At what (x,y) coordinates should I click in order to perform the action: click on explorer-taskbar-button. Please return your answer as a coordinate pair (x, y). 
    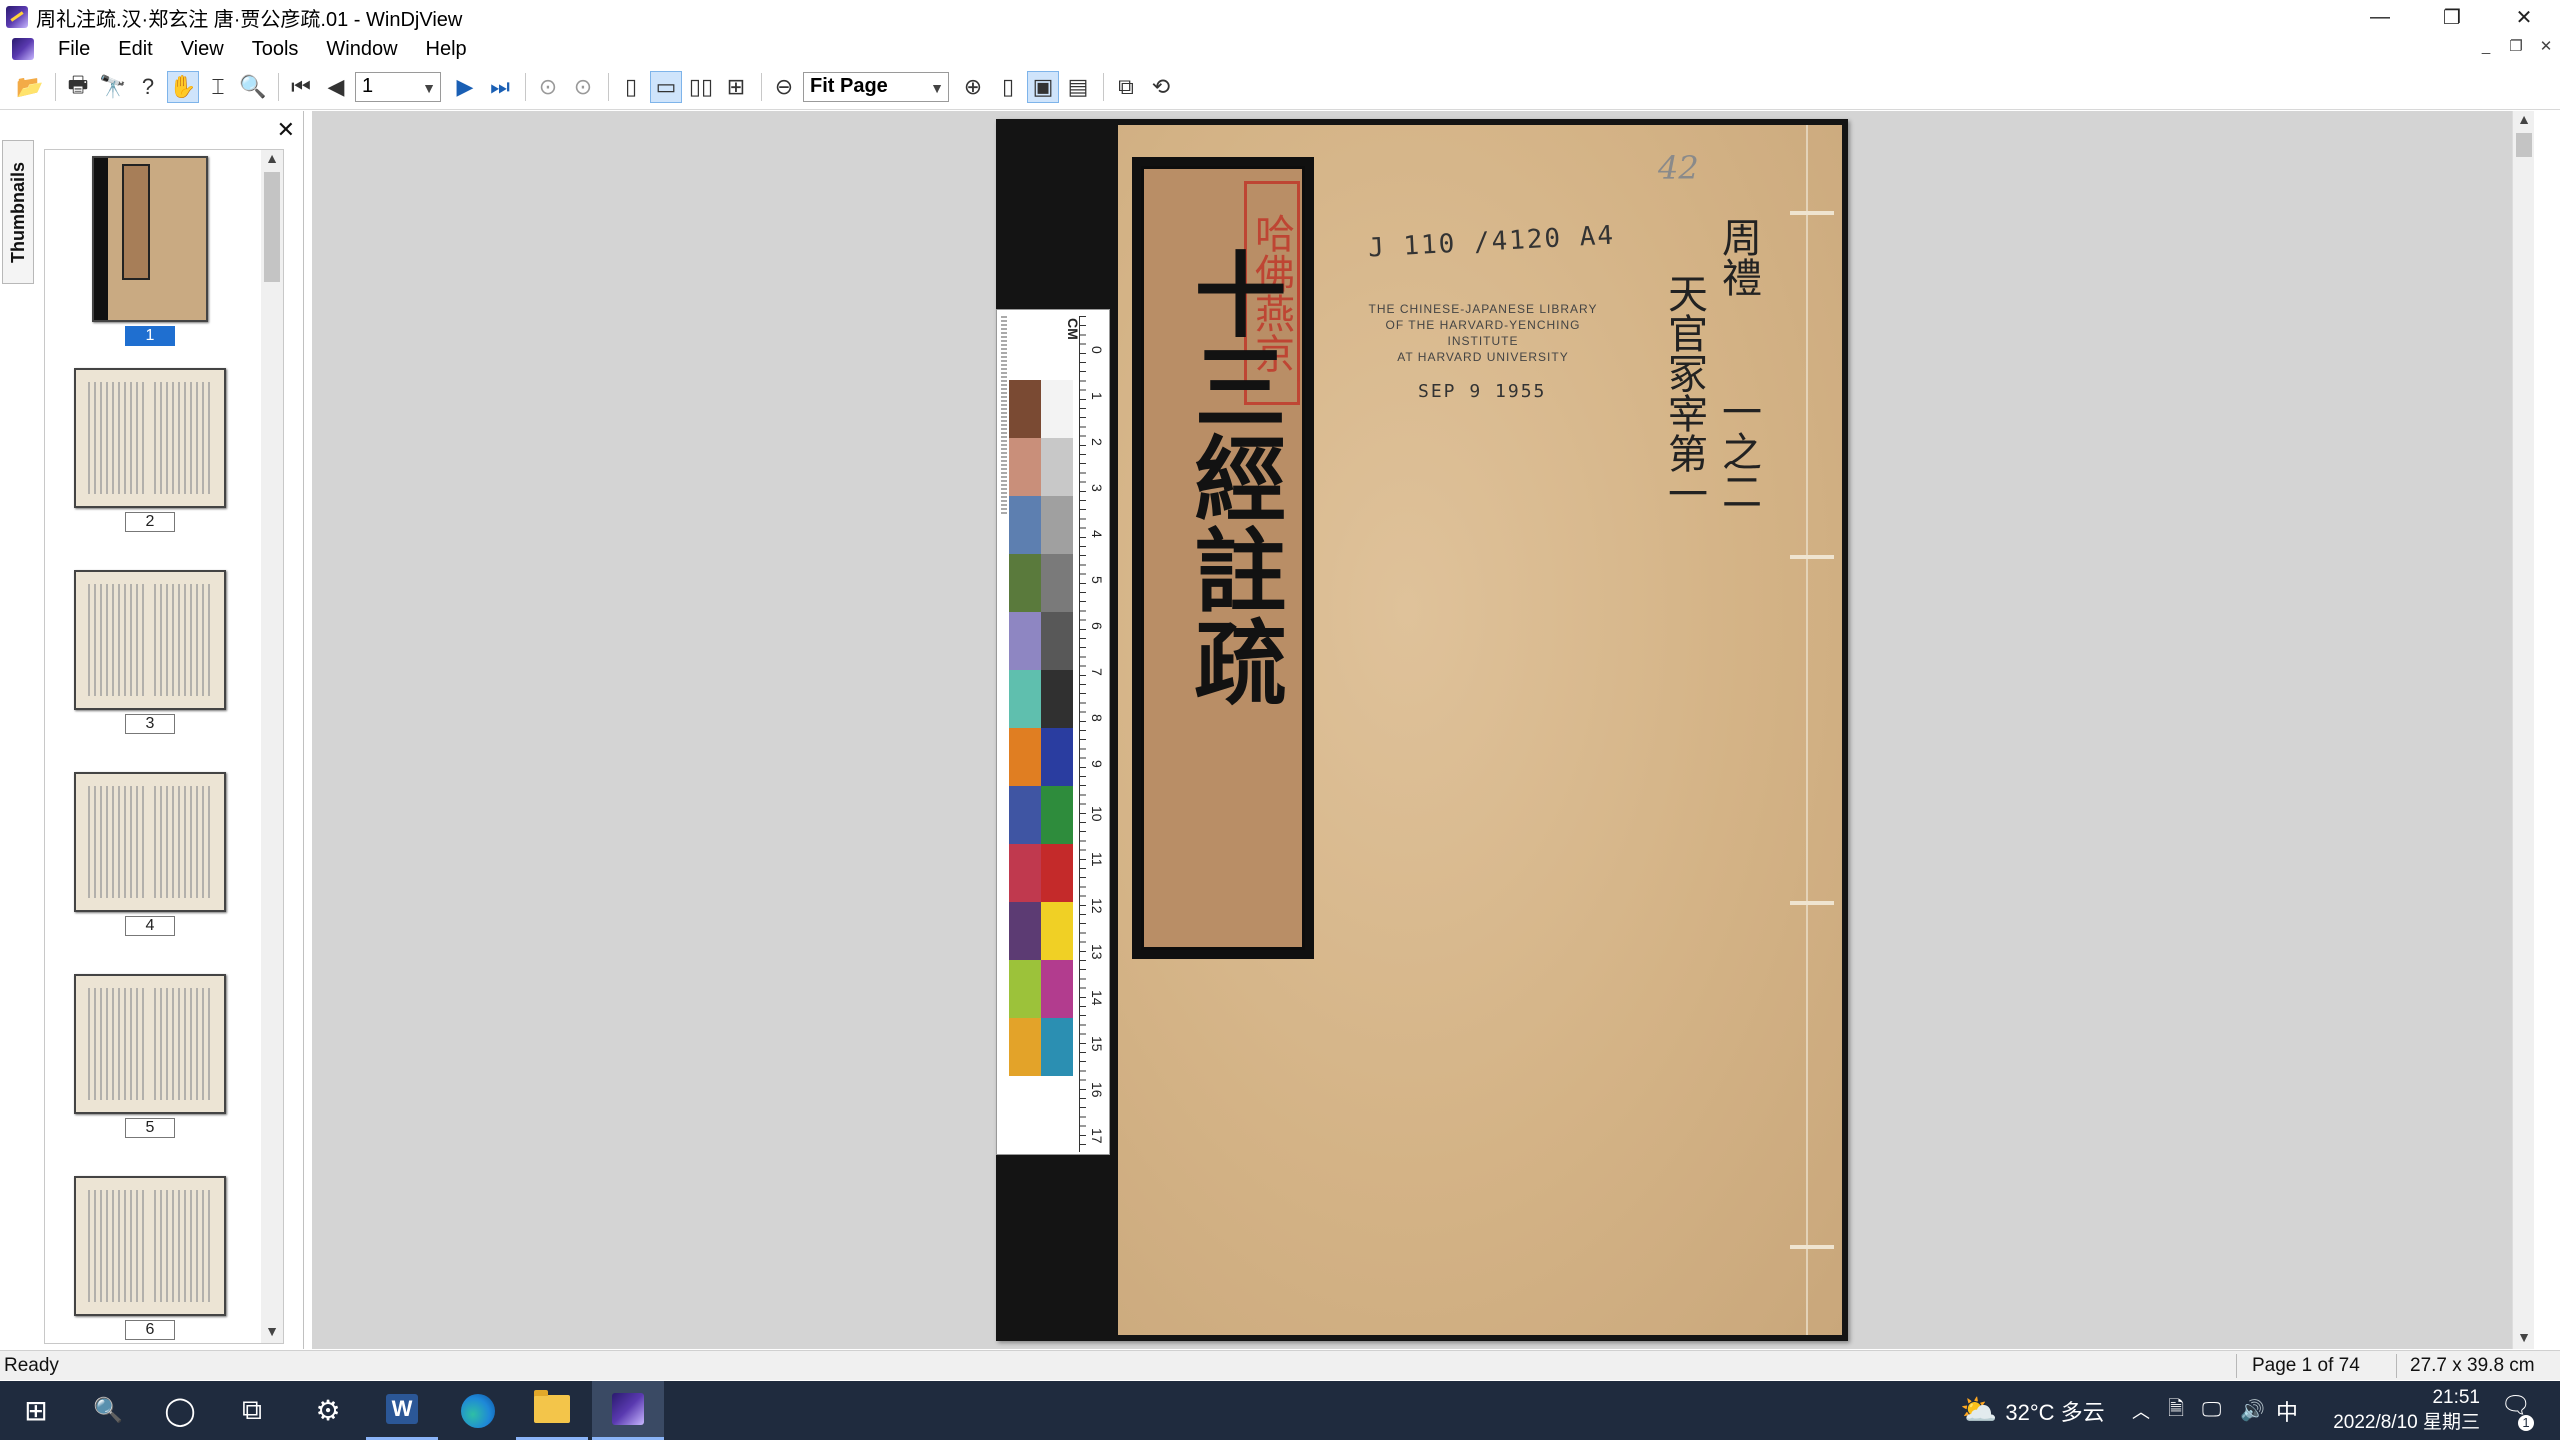
    Looking at the image, I should click on (552, 1410).